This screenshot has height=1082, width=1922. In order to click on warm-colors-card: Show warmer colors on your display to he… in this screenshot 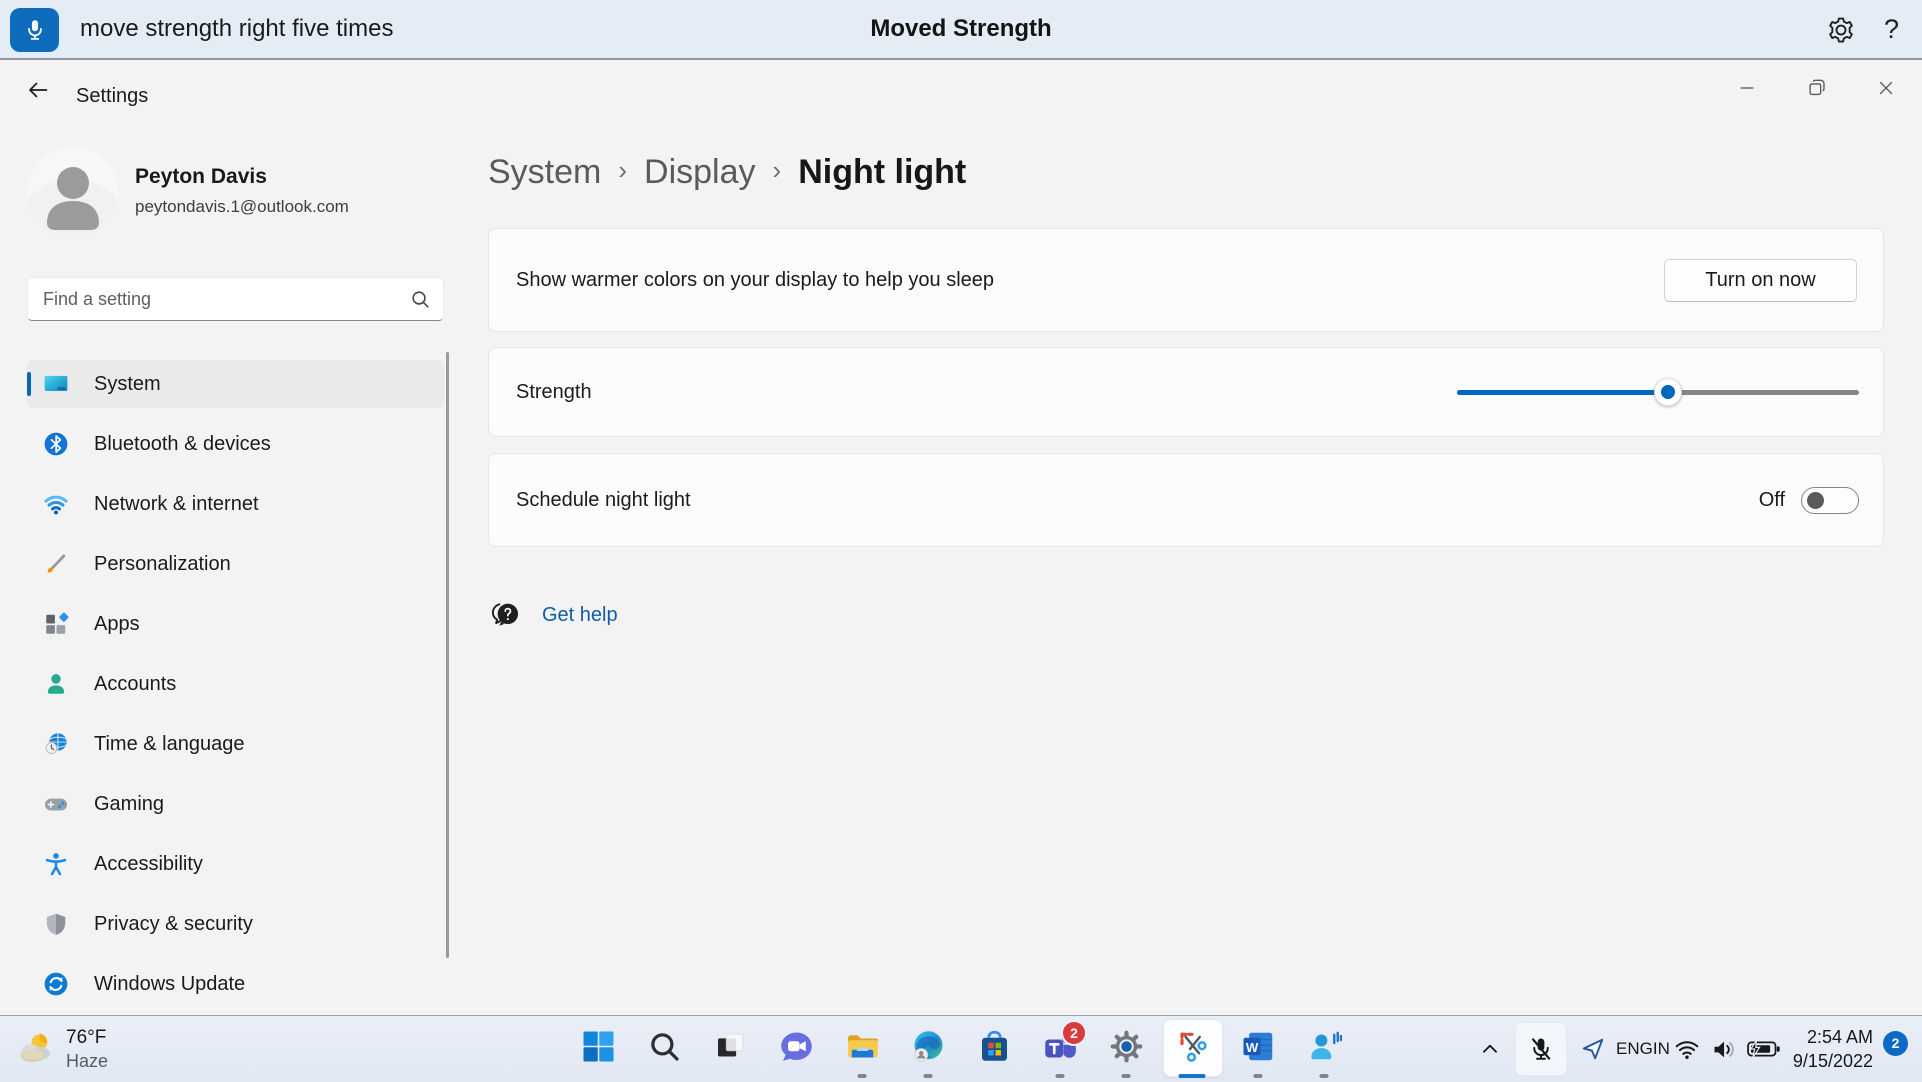, I will do `click(1186, 280)`.